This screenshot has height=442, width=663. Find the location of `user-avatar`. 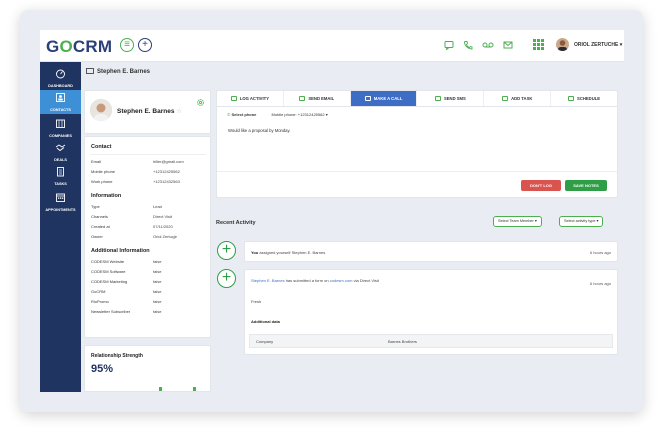

user-avatar is located at coordinates (562, 44).